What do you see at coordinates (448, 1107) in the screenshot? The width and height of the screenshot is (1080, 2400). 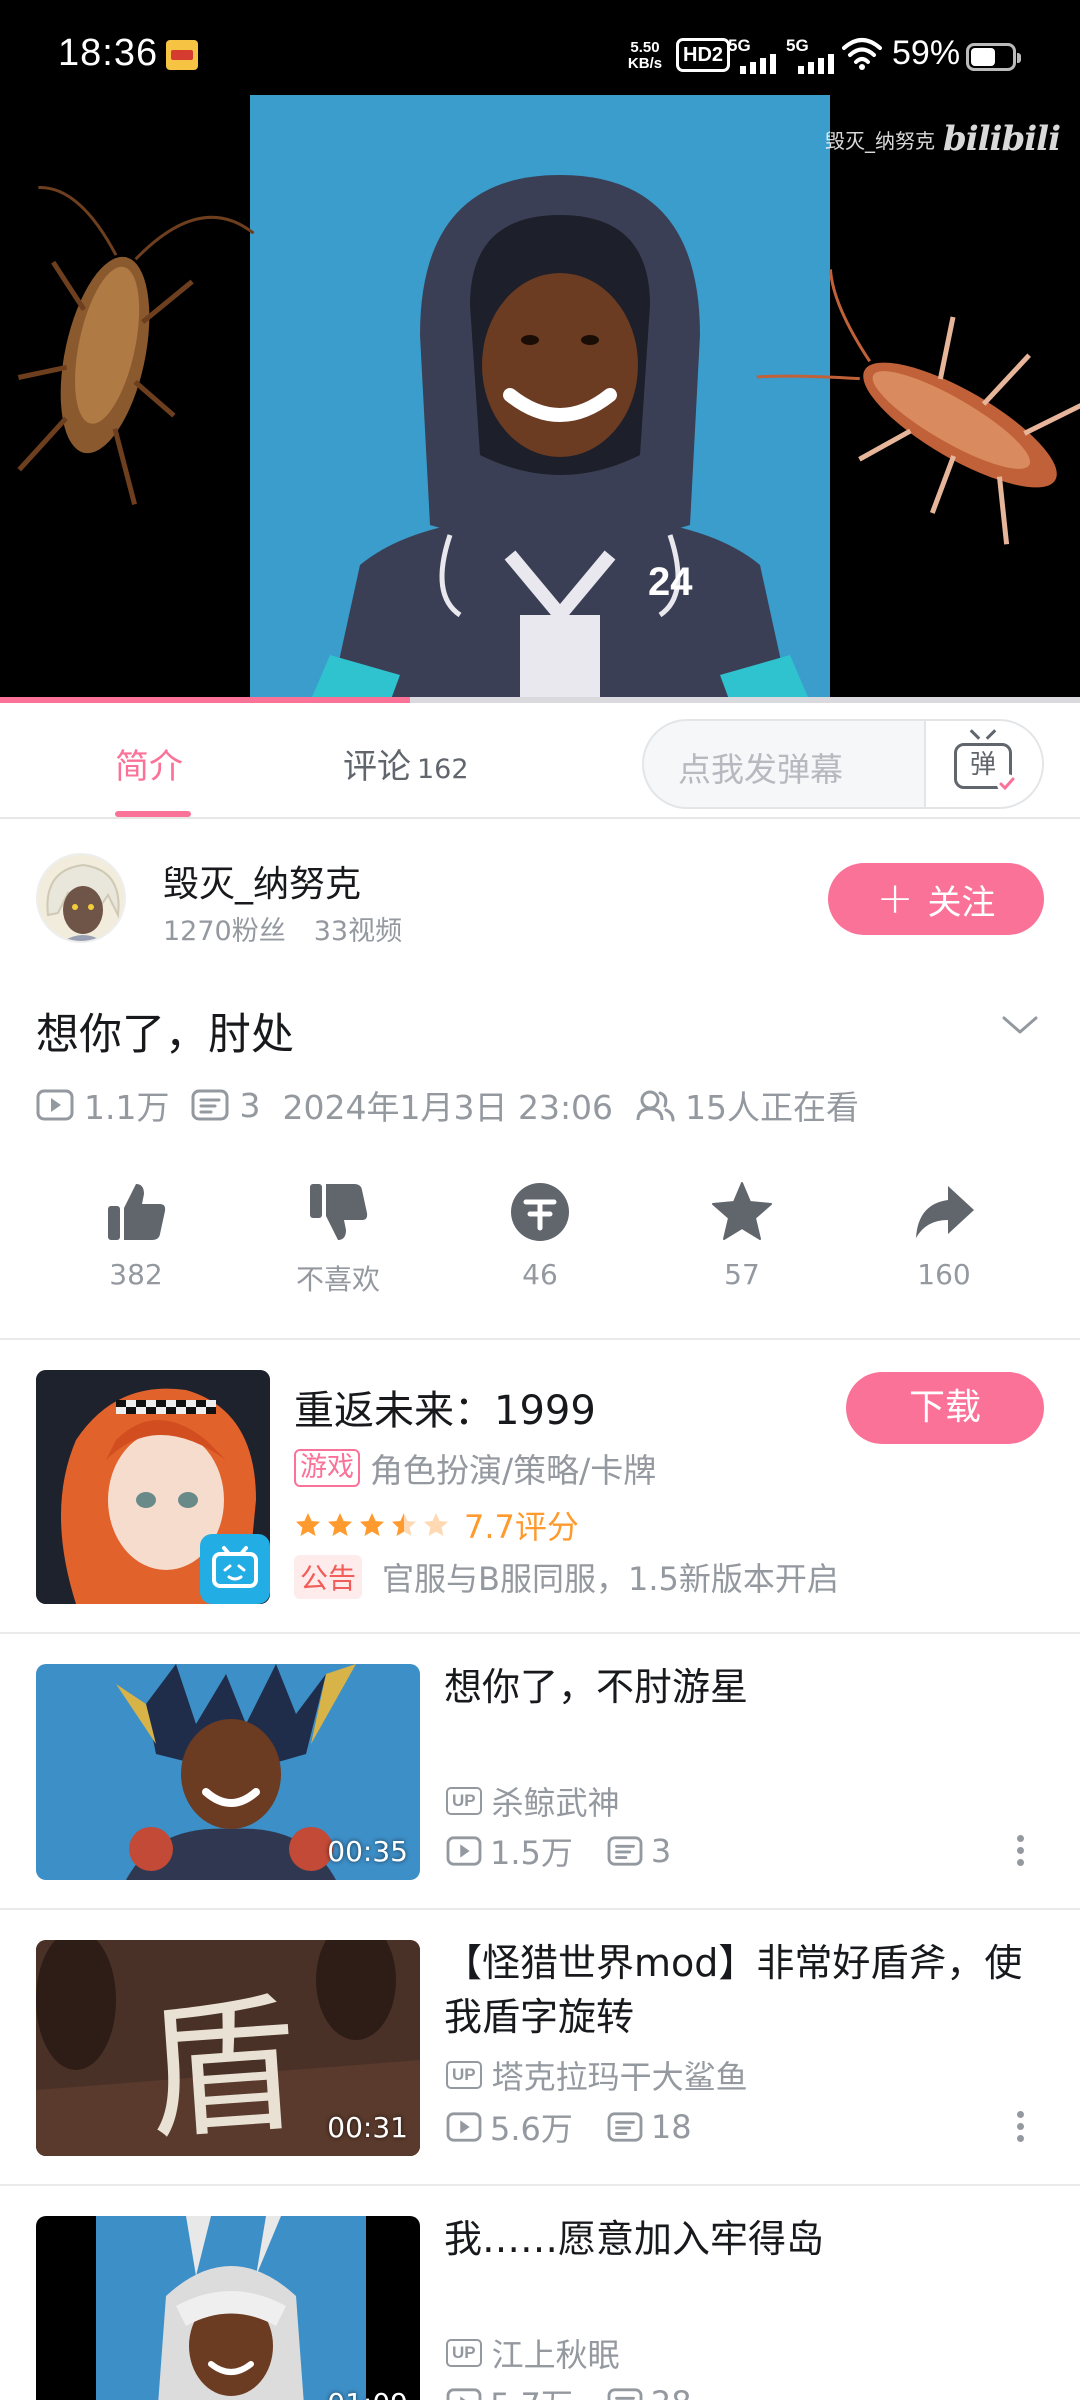 I see `publish-date: 2024年1月3日 23:06` at bounding box center [448, 1107].